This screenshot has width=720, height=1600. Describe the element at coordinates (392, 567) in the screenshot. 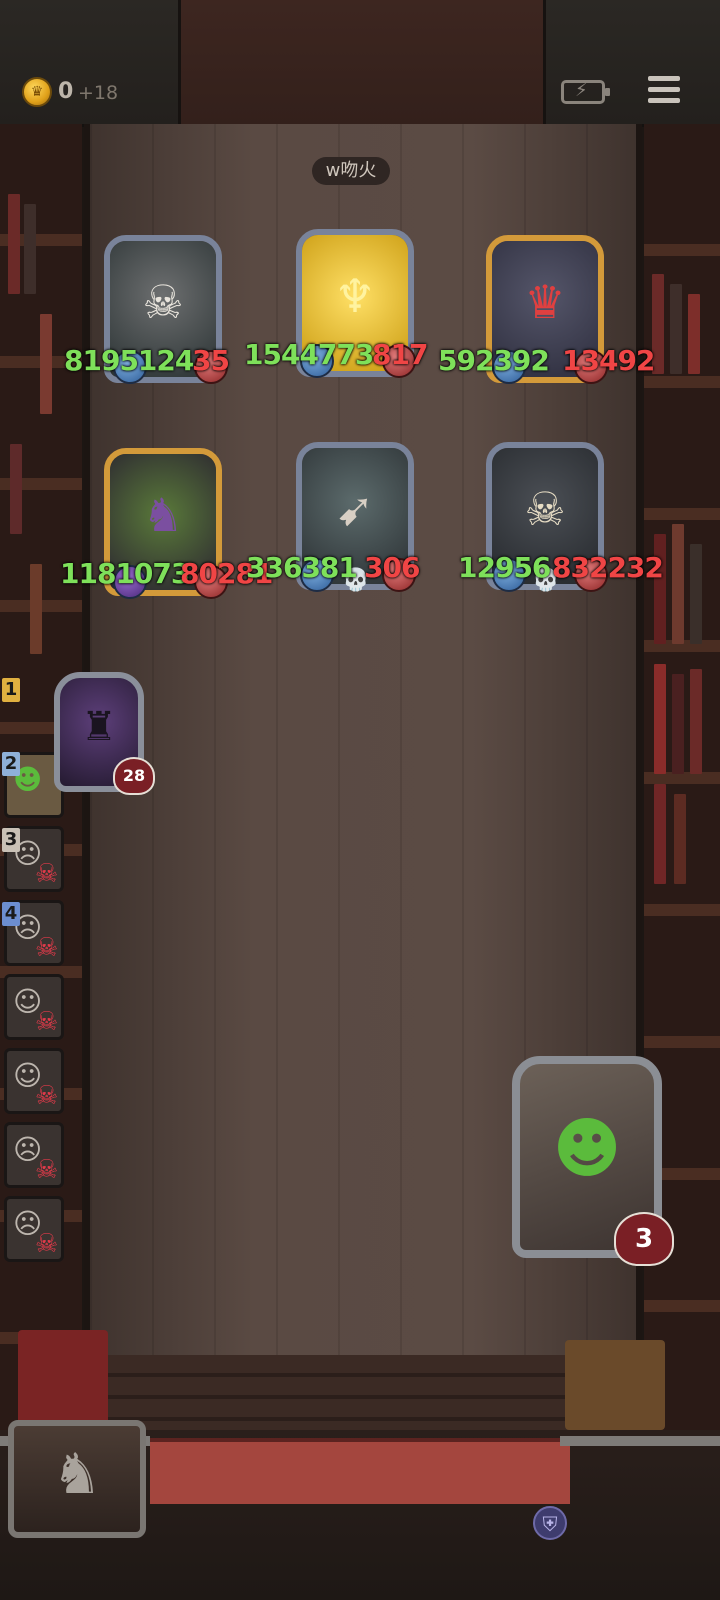

I see `enemy-health: 306` at that location.